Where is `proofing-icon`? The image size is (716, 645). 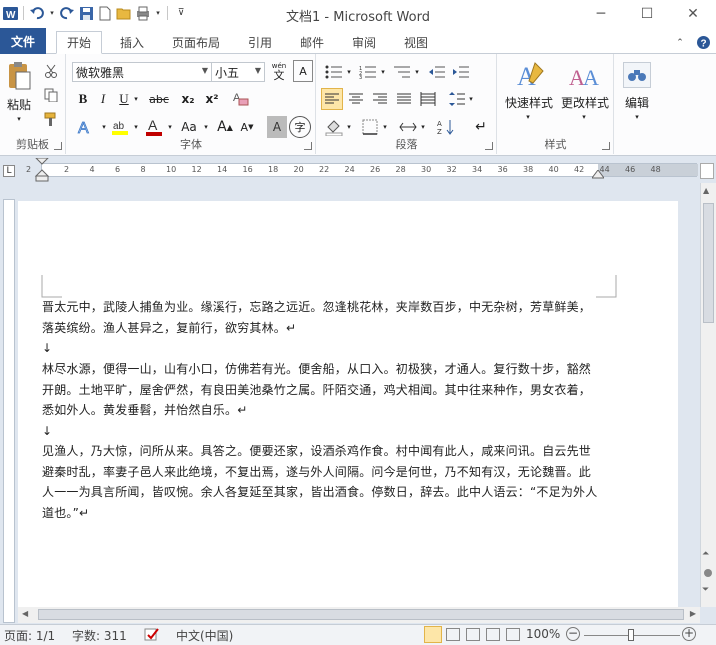 proofing-icon is located at coordinates (152, 636).